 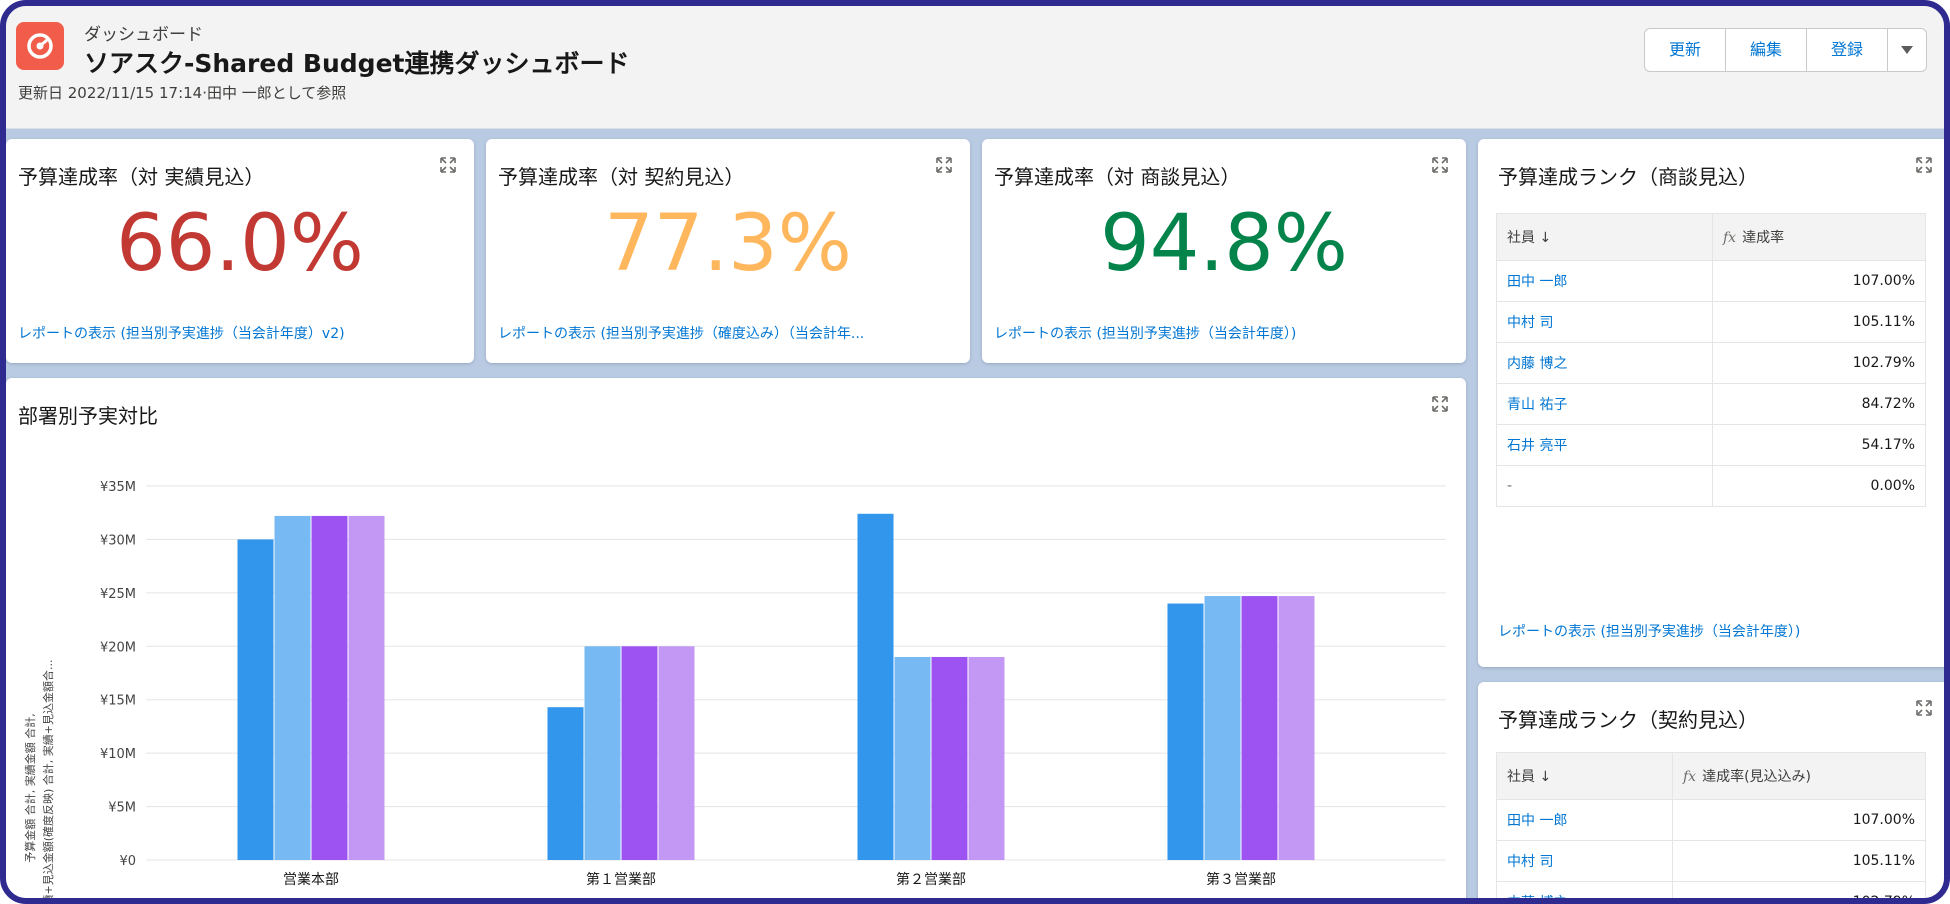 I want to click on rate-value: 84.72%, so click(x=1819, y=404).